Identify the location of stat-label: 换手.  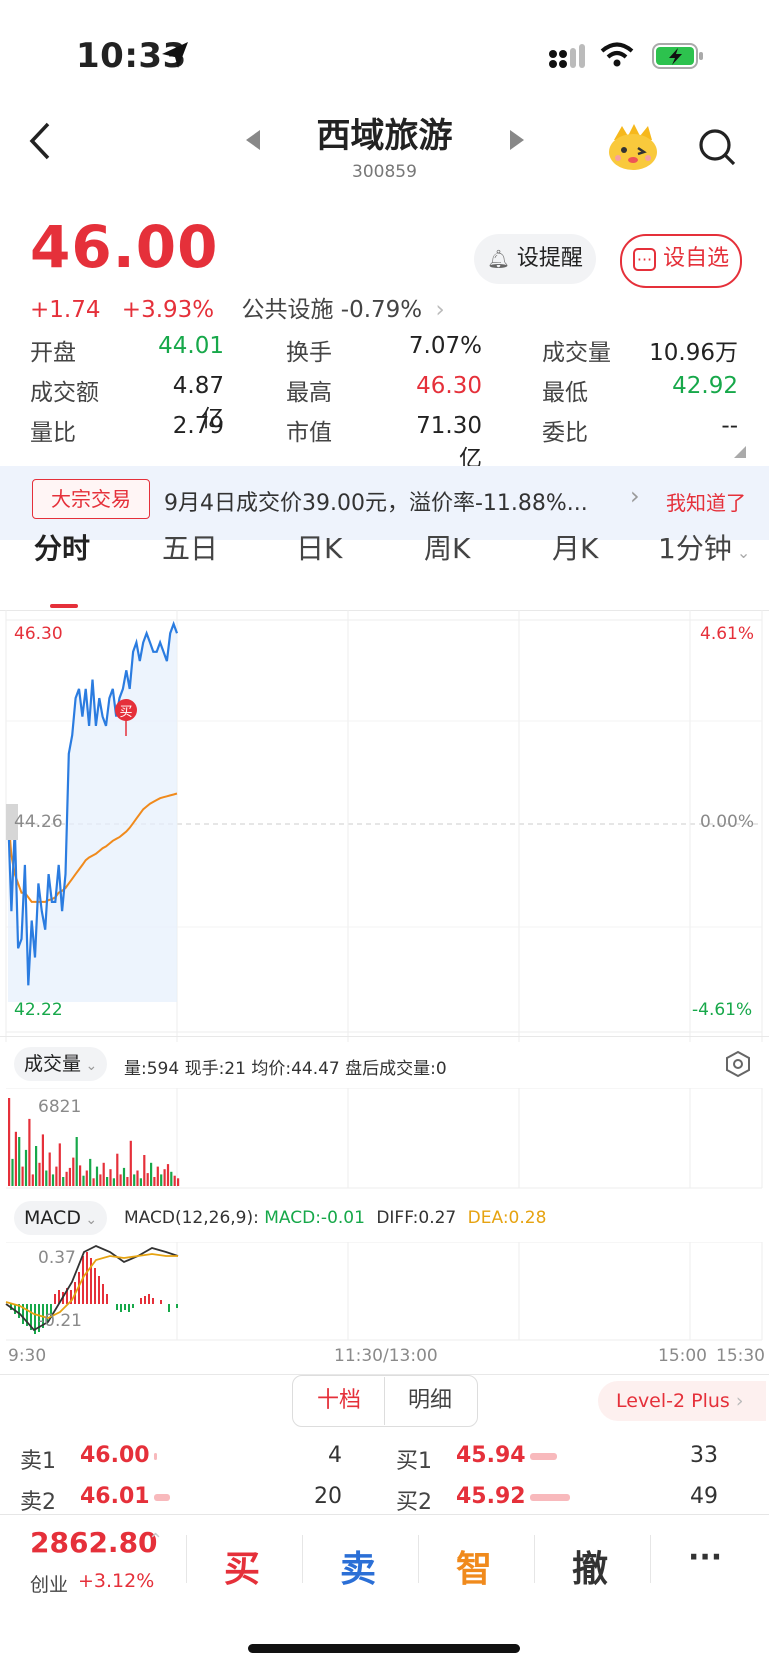
(309, 353).